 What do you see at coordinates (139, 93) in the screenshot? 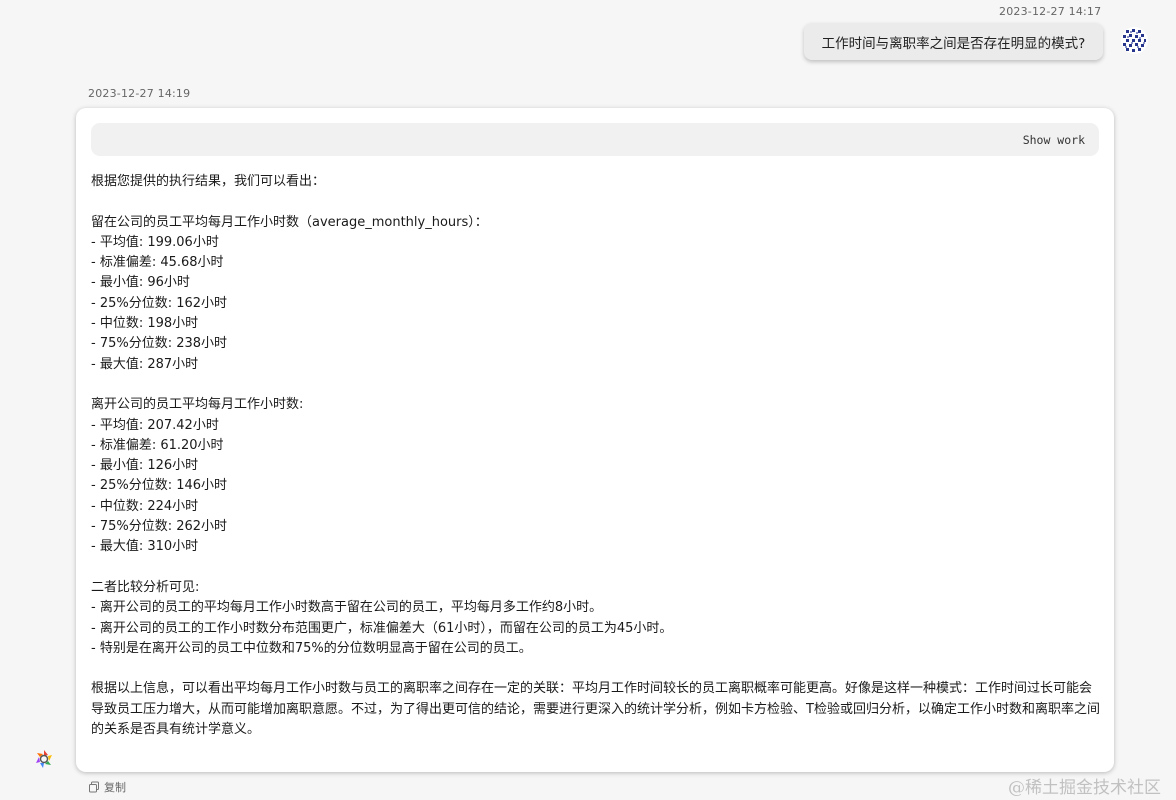
I see `assistant-message-timestamp: 2023-12-27 14:19` at bounding box center [139, 93].